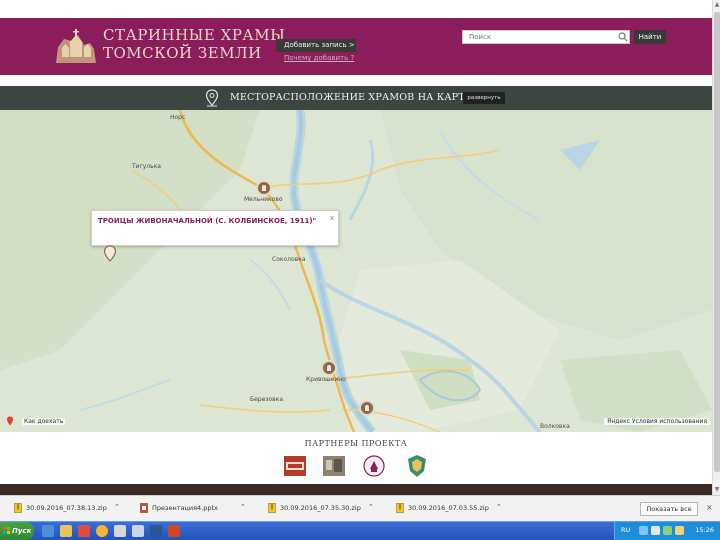 Image resolution: width=720 pixels, height=540 pixels. I want to click on search-icon, so click(623, 37).